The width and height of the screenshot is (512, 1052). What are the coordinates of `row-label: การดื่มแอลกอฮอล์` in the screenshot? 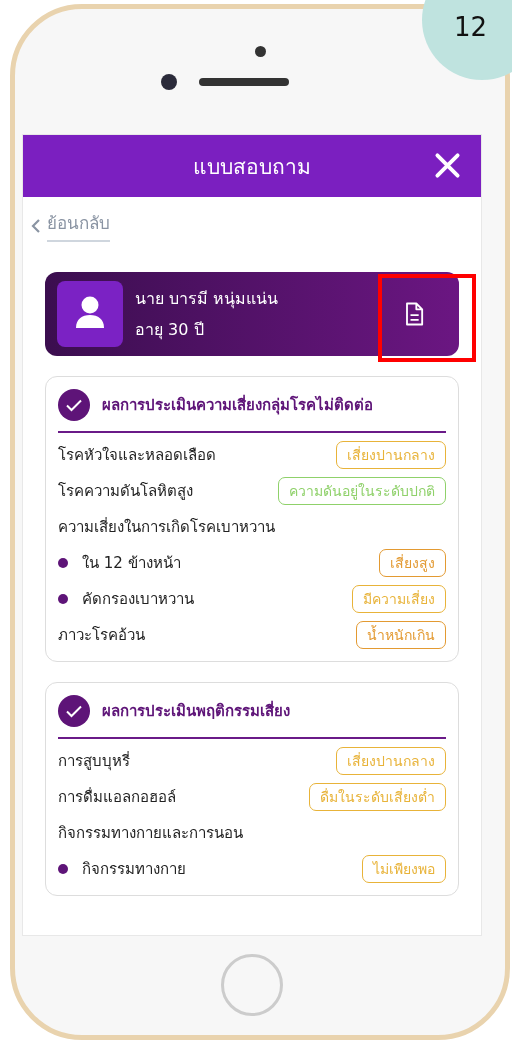 It's located at (117, 797).